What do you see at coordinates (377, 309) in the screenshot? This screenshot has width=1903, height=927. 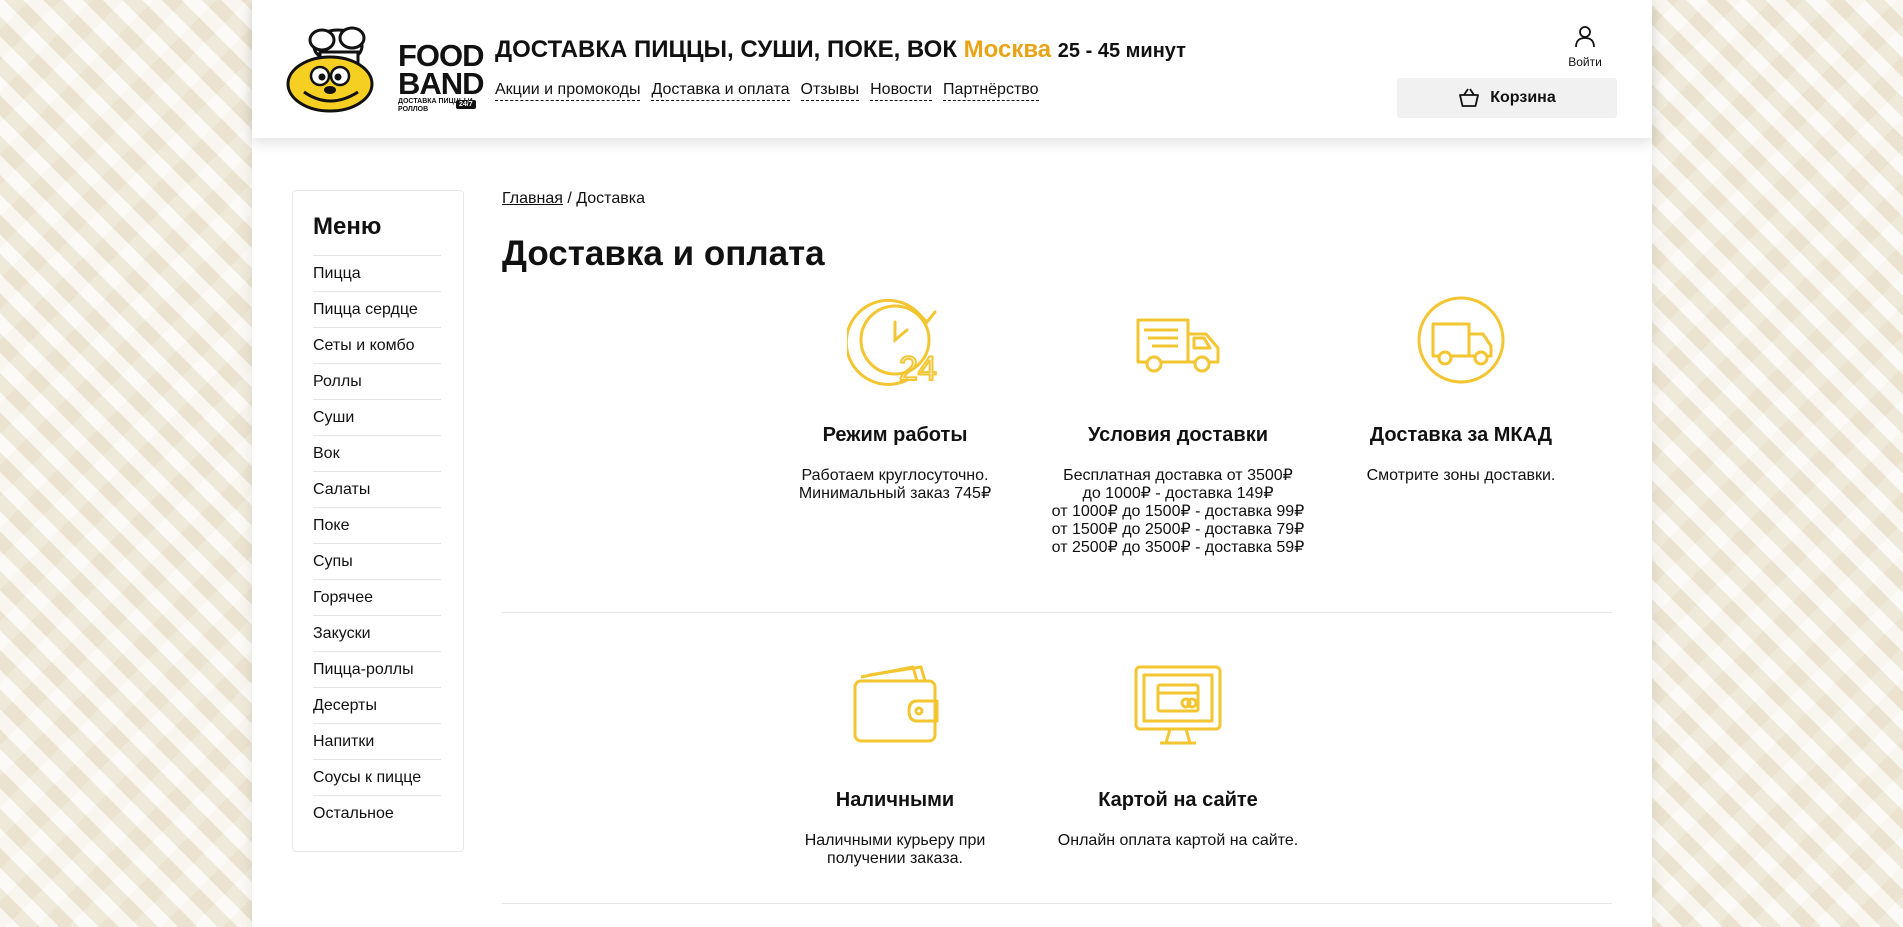 I see `menu-item-pizza-heart: Пицца сердце` at bounding box center [377, 309].